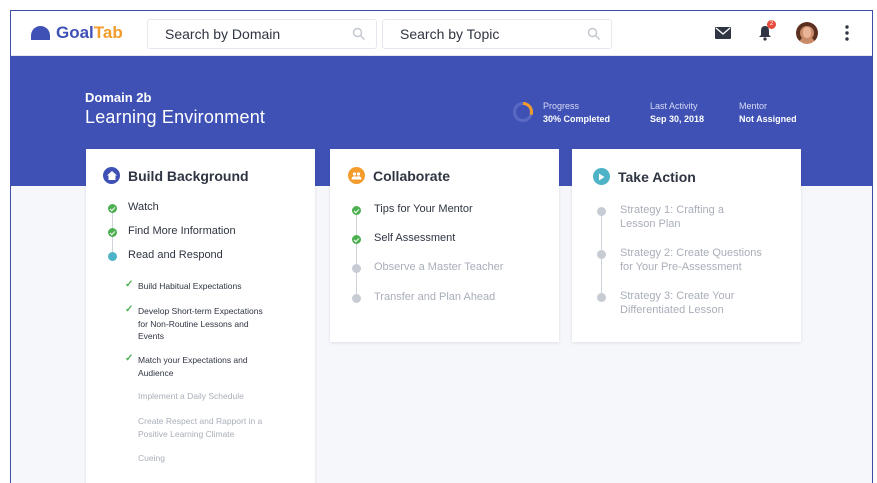  Describe the element at coordinates (691, 253) in the screenshot. I see `step-line: Strategy 2: Create Questions` at that location.